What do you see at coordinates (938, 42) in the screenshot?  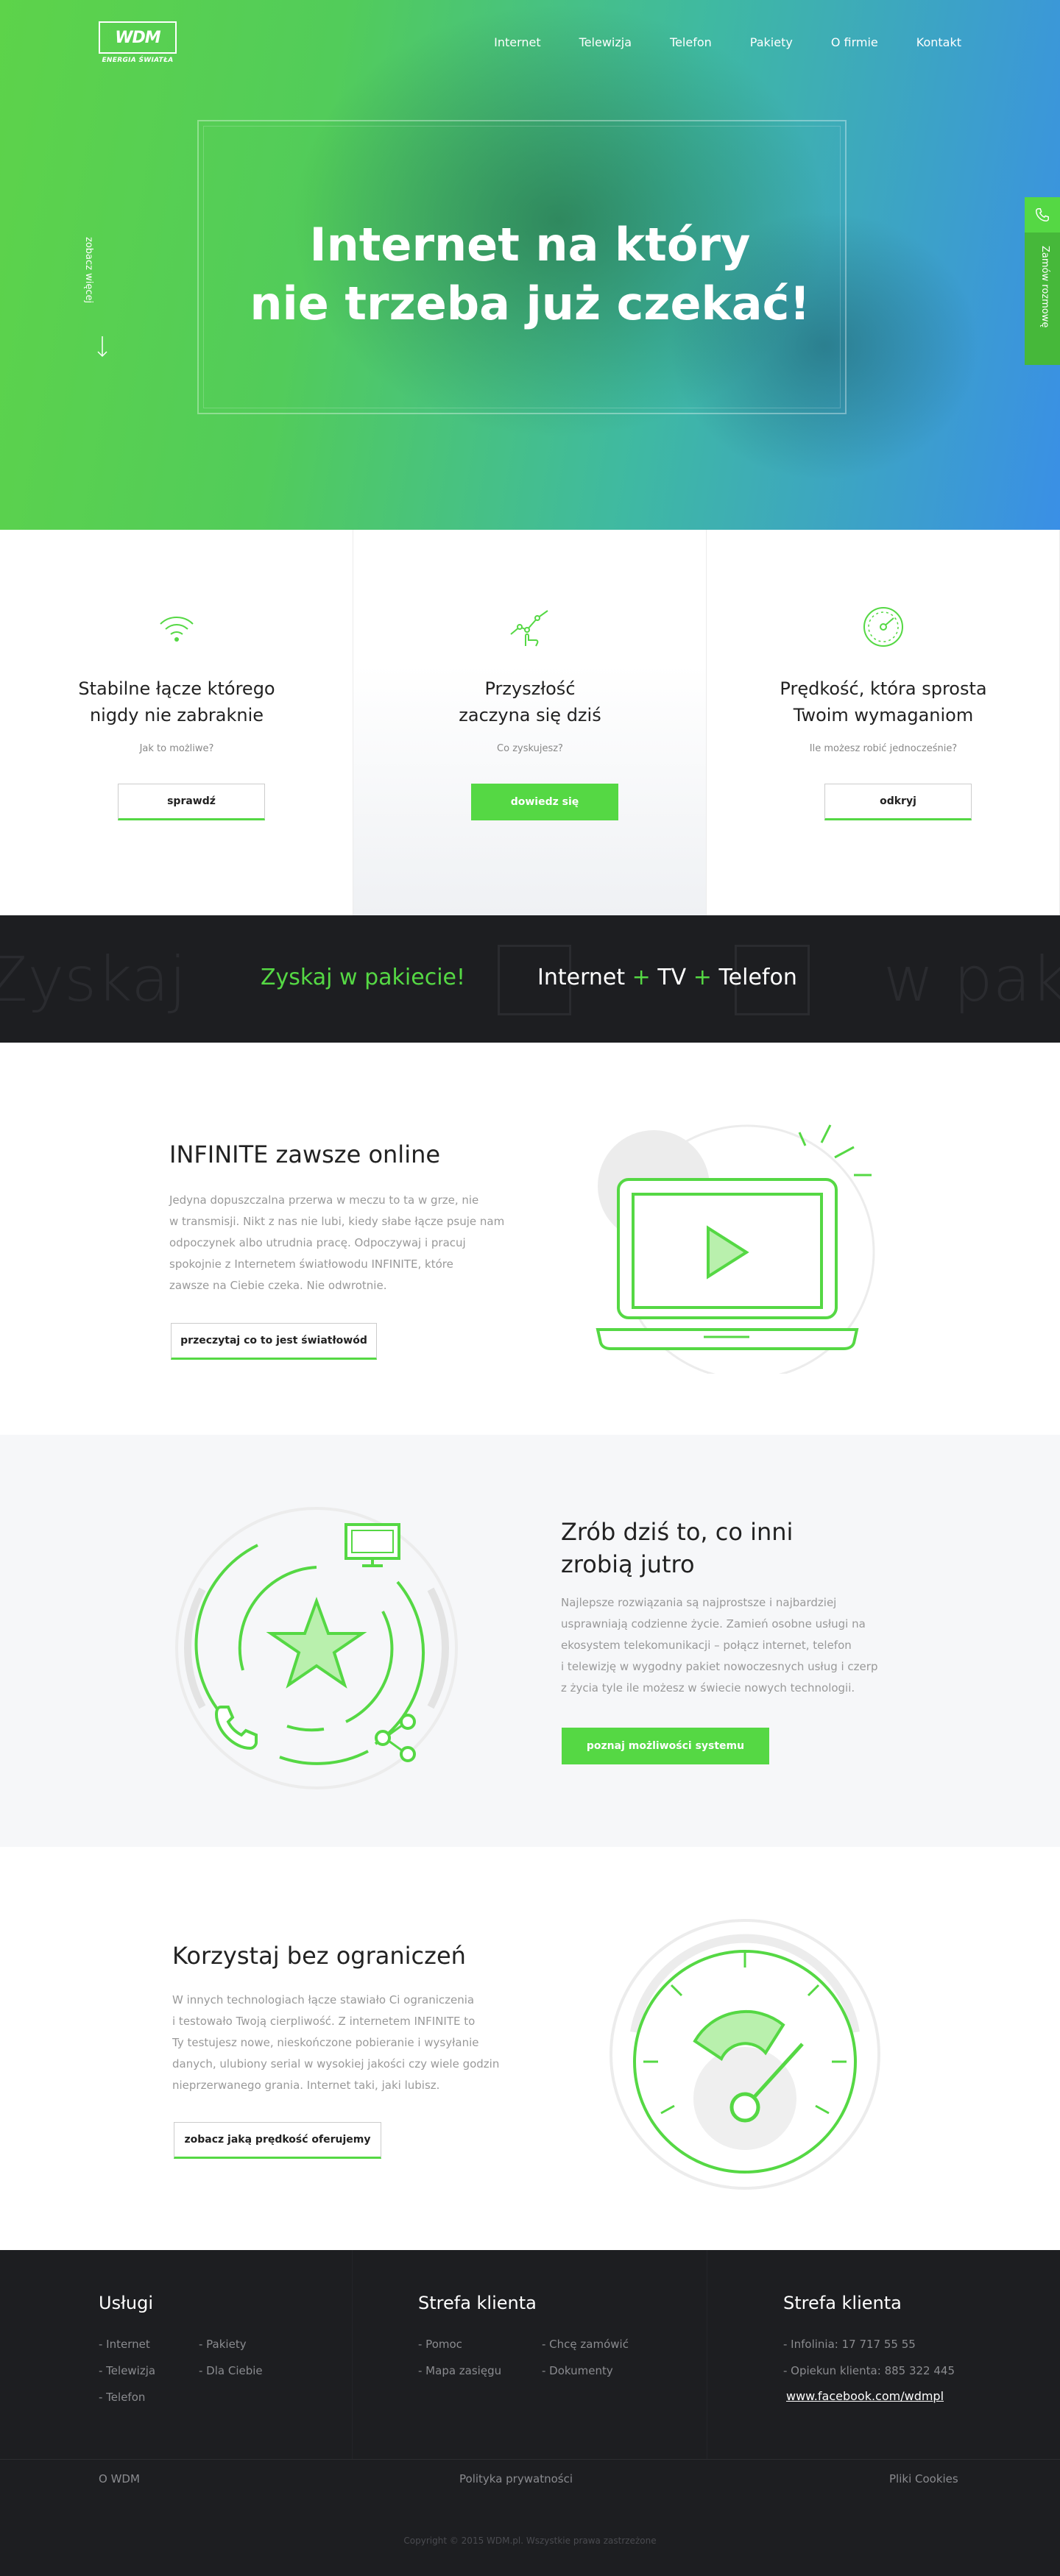 I see `nav-kontakt: Kontakt` at bounding box center [938, 42].